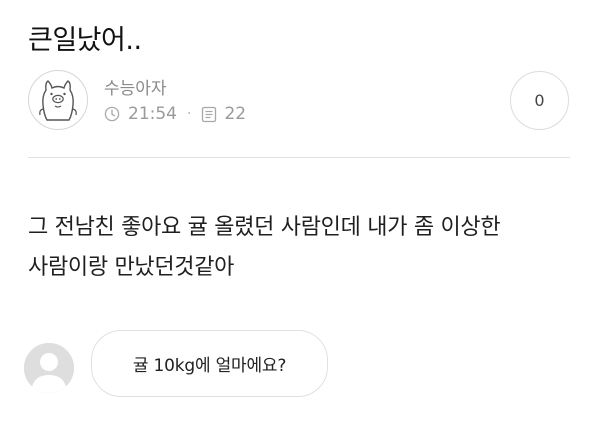 Image resolution: width=600 pixels, height=428 pixels. I want to click on author-name: 수능아자, so click(135, 86).